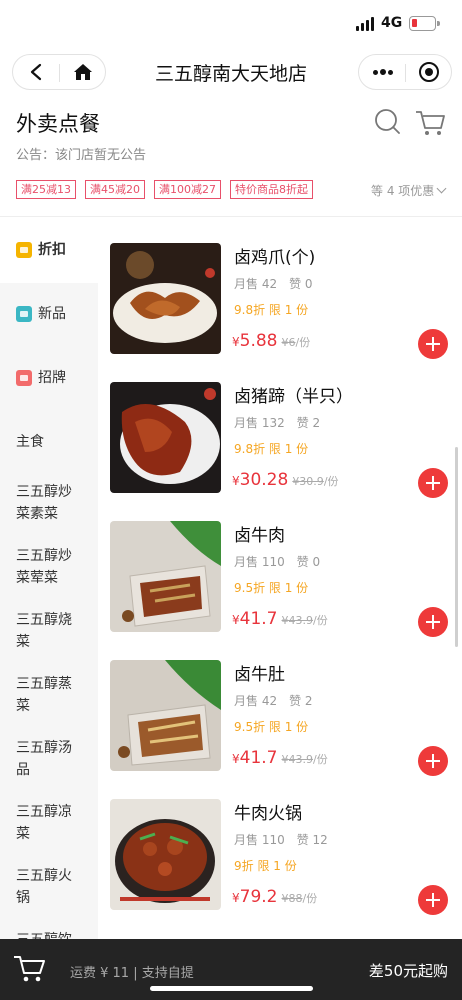  Describe the element at coordinates (280, 619) in the screenshot. I see `product-price-row: ¥41.7 ¥43.9/份` at that location.